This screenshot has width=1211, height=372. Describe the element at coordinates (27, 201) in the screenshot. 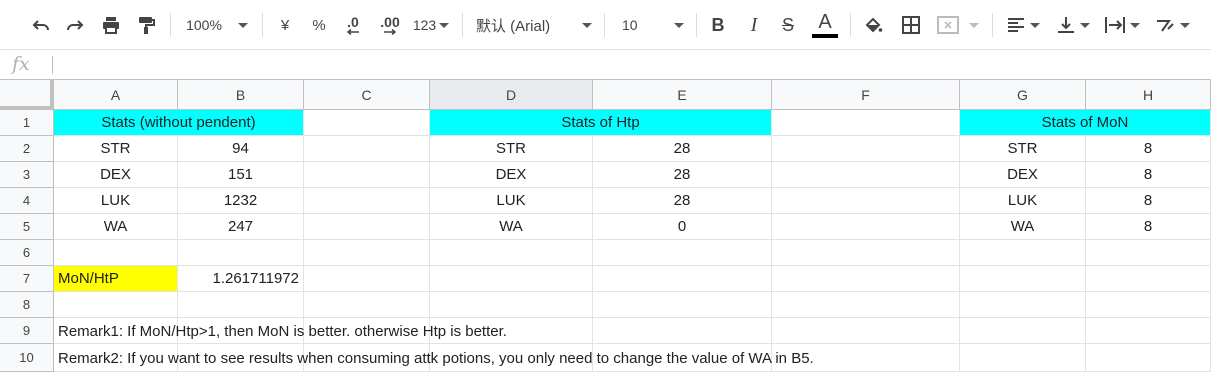

I see `row-header-4: 4` at that location.